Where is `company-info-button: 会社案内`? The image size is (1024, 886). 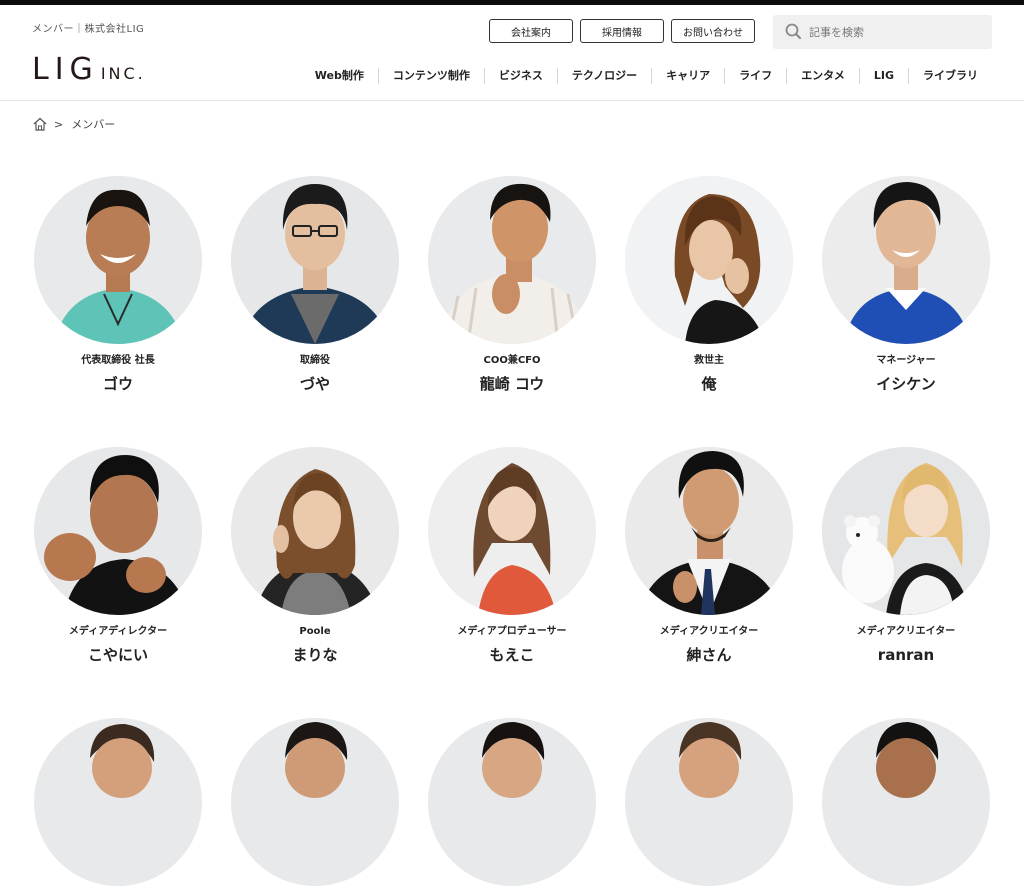
company-info-button: 会社案内 is located at coordinates (531, 31).